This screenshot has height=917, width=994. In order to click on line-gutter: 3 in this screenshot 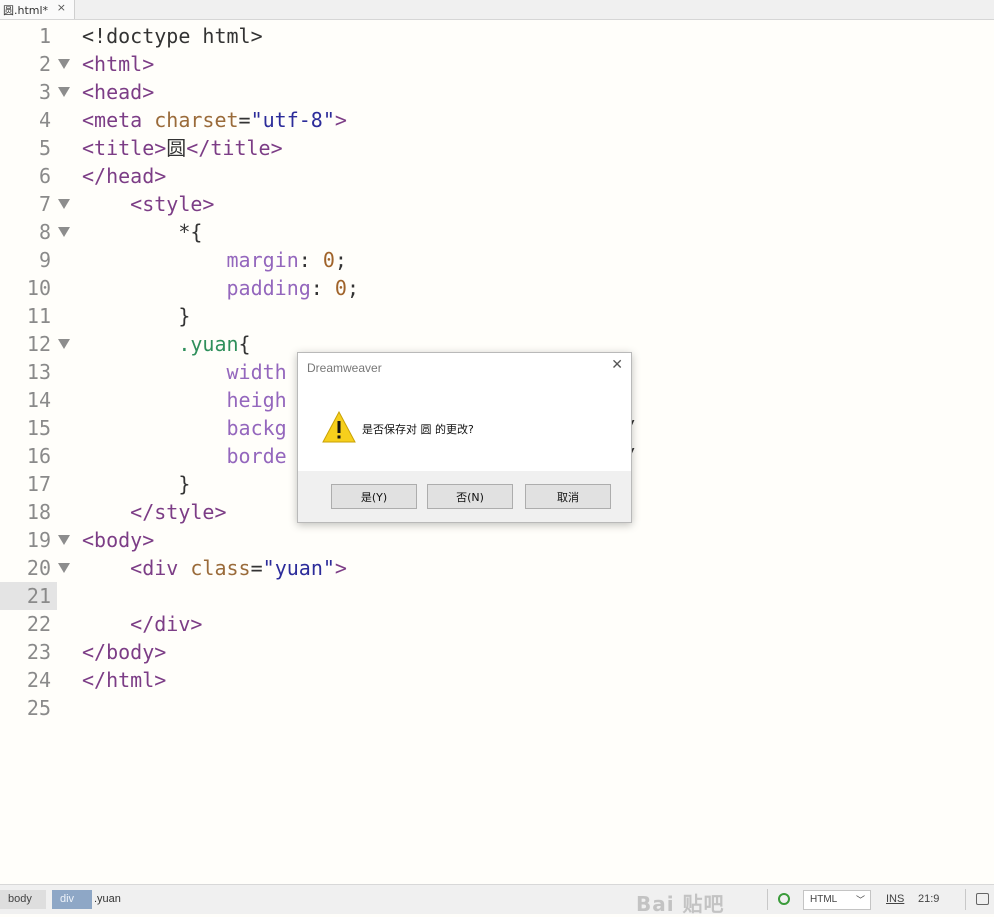, I will do `click(28, 92)`.